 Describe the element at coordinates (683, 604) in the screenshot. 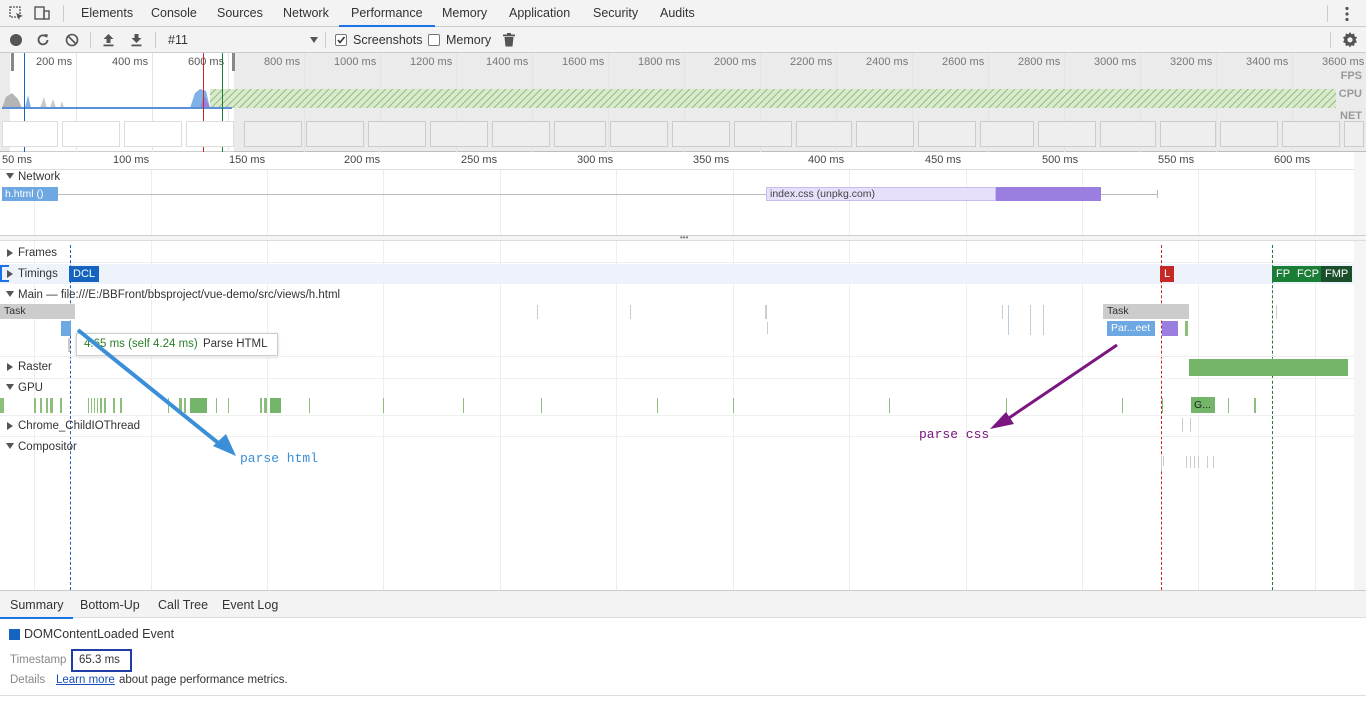

I see `details-tabbar: Summary Bottom-Up Call Tree Event Log` at that location.